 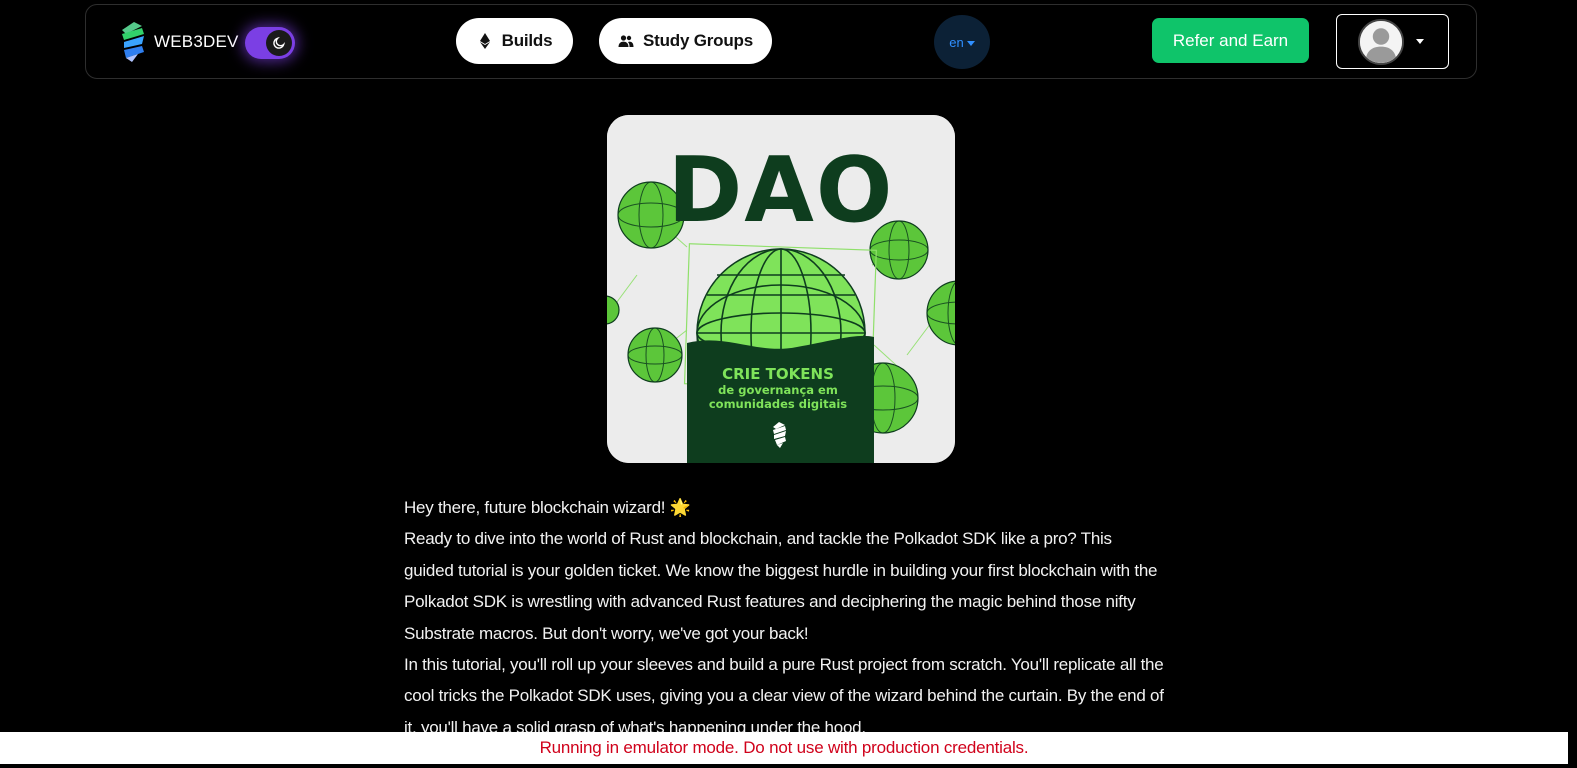 I want to click on moon-icon, so click(x=279, y=42).